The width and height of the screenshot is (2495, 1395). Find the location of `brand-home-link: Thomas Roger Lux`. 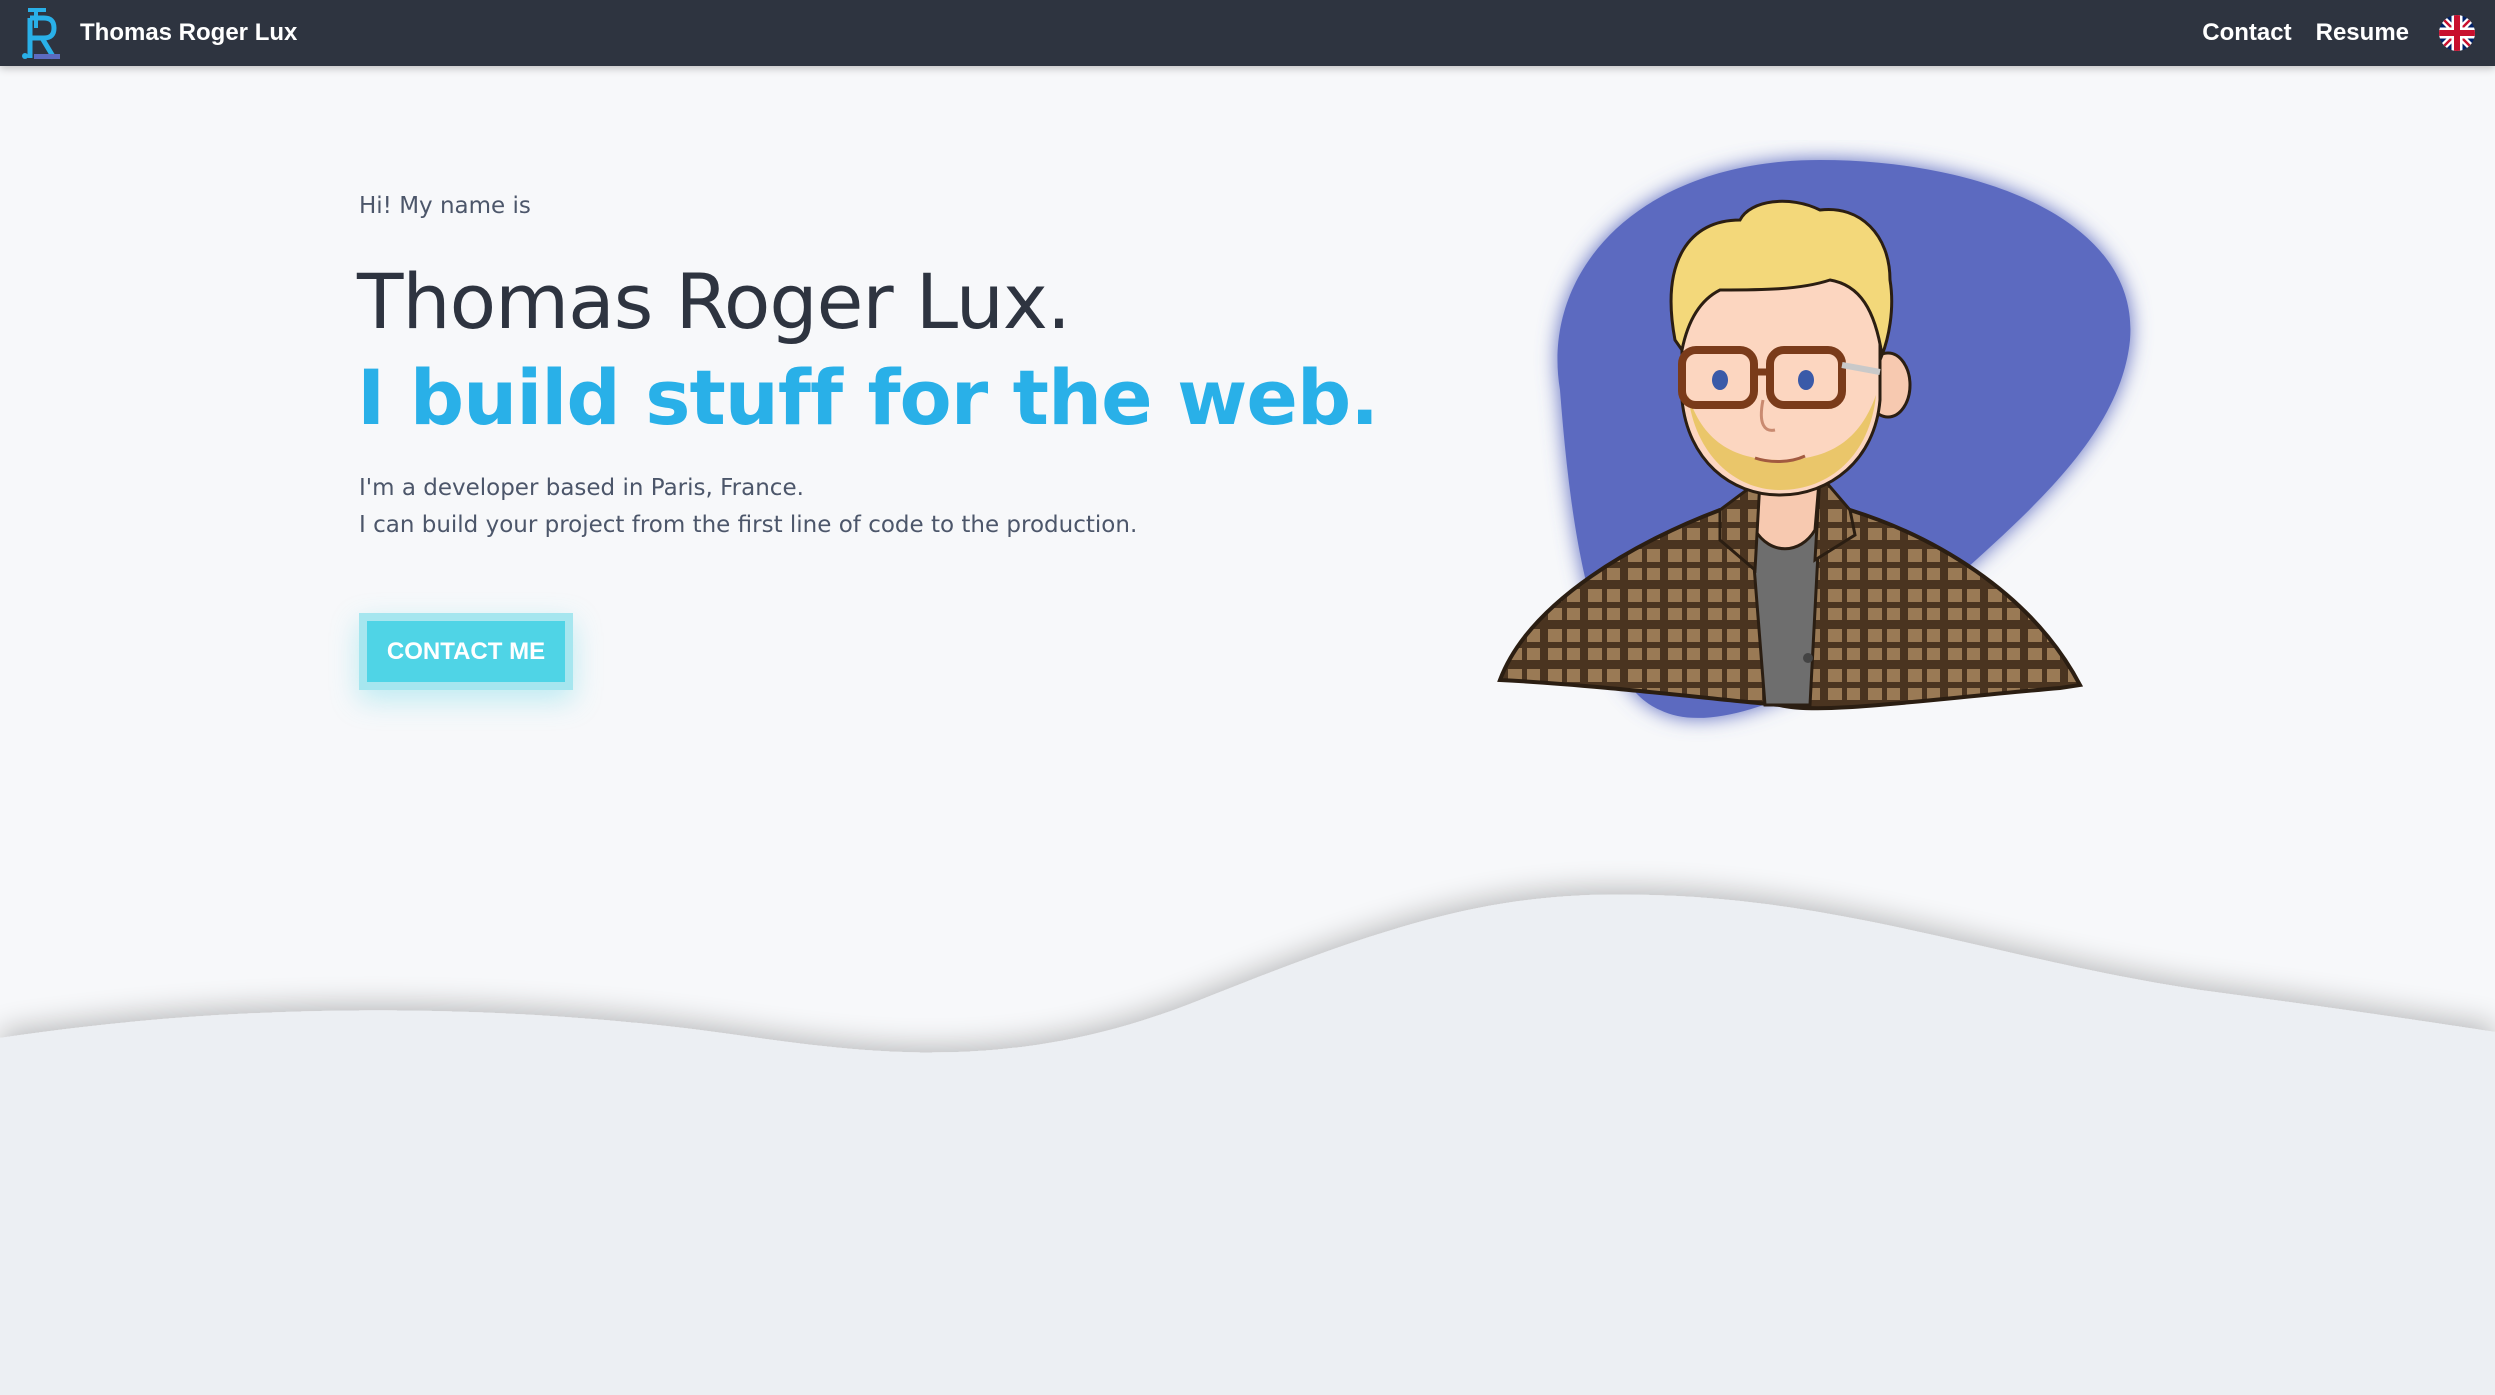

brand-home-link: Thomas Roger Lux is located at coordinates (158, 33).